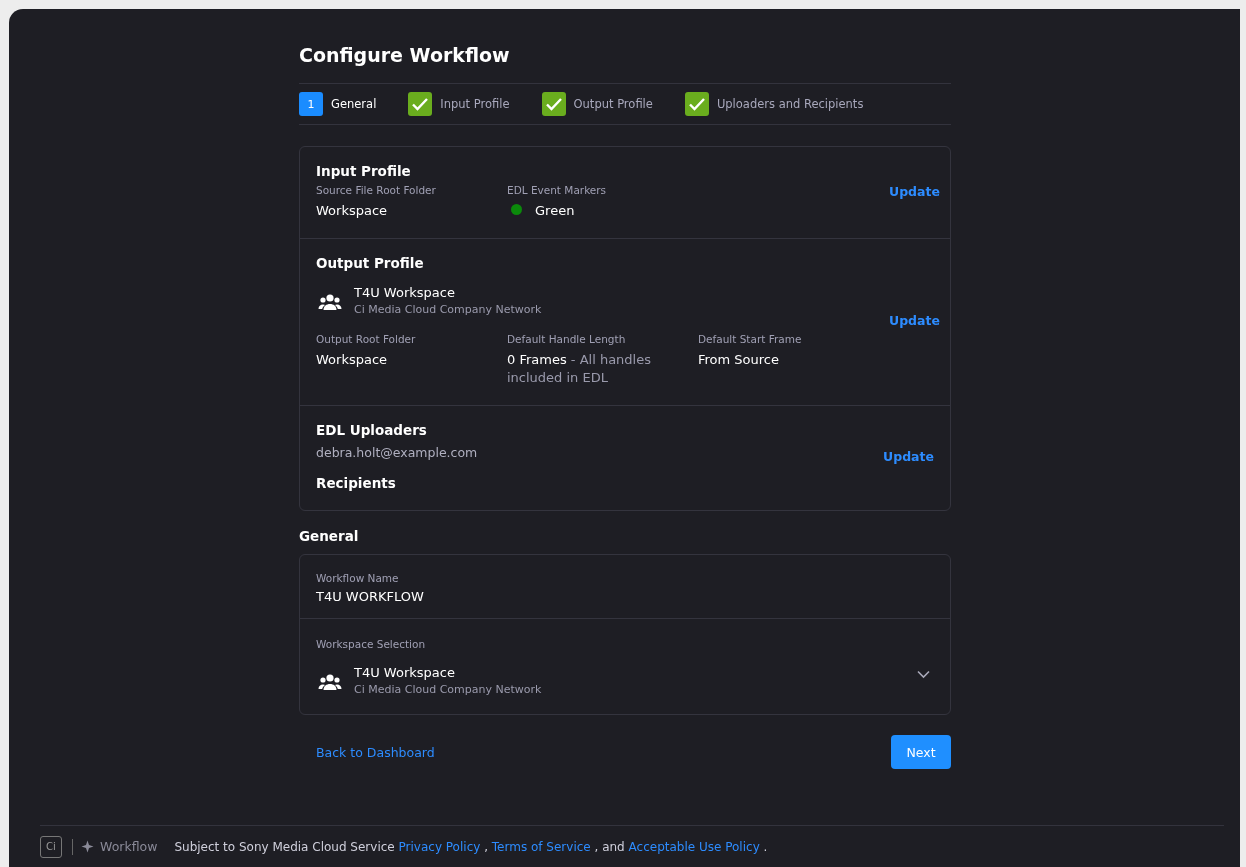 Image resolution: width=1246 pixels, height=867 pixels. Describe the element at coordinates (921, 752) in the screenshot. I see `next-button: Next` at that location.